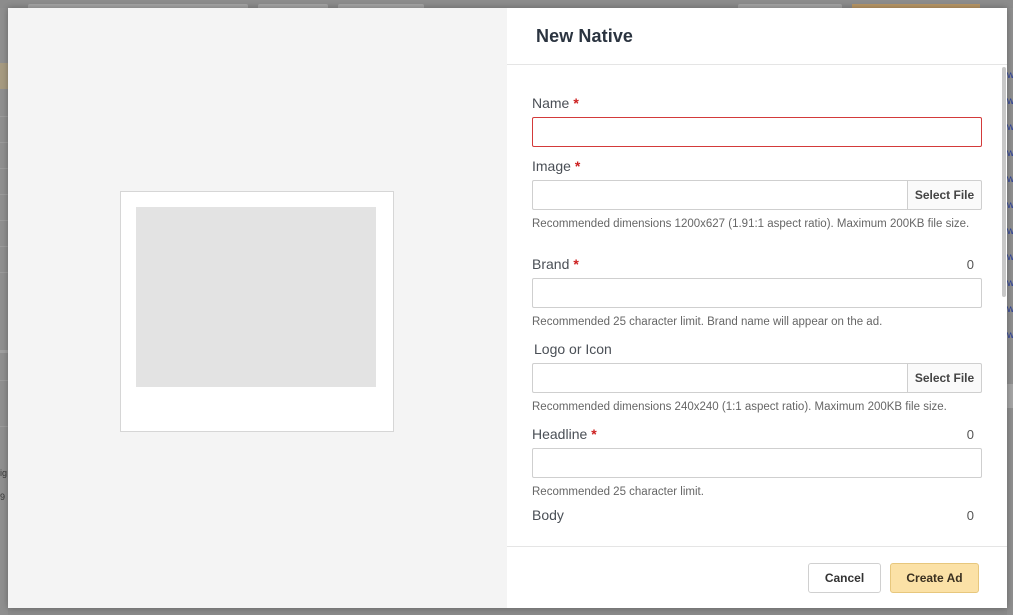 The image size is (1013, 615). Describe the element at coordinates (944, 378) in the screenshot. I see `logo-select-file-button: Select File` at that location.